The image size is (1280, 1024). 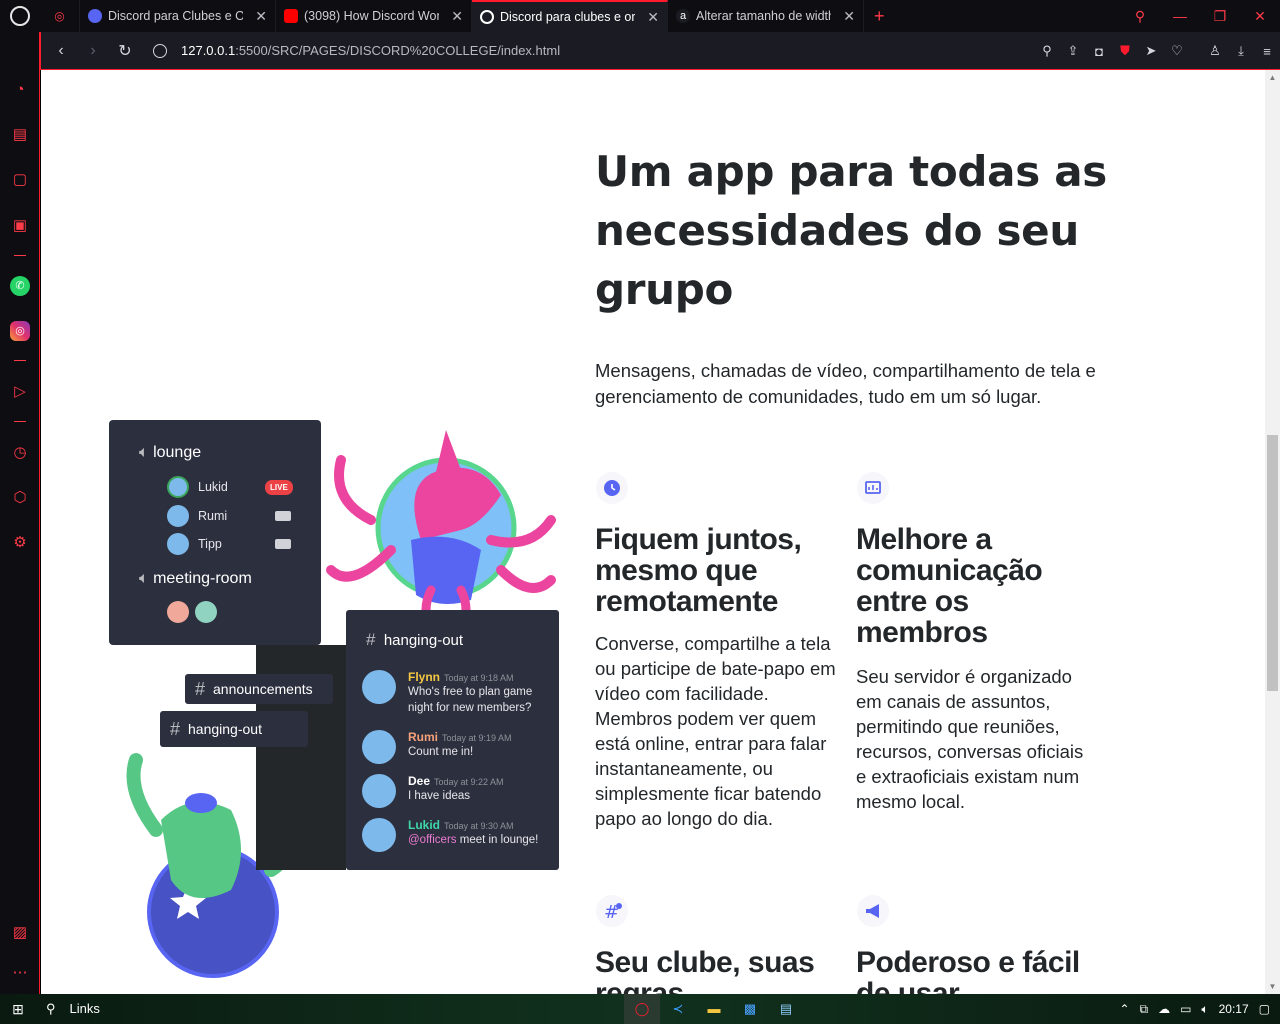 I want to click on author: Lukid Today at 9:30 AM, so click(x=473, y=825).